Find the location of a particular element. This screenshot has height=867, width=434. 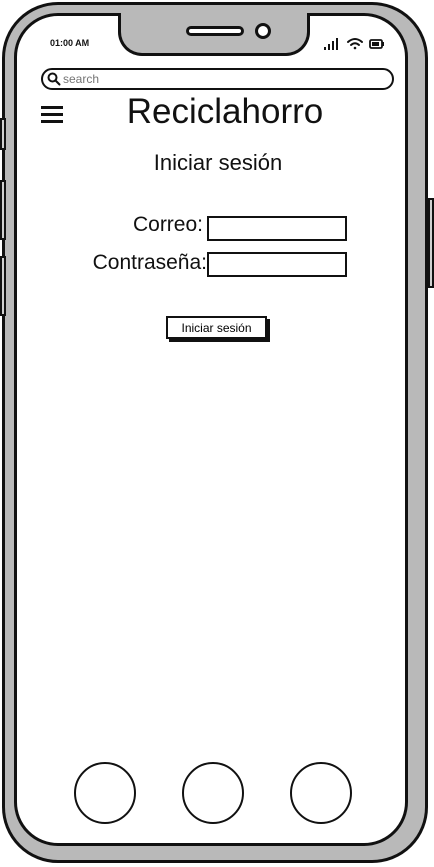

status-icons-svg is located at coordinates (354, 44).